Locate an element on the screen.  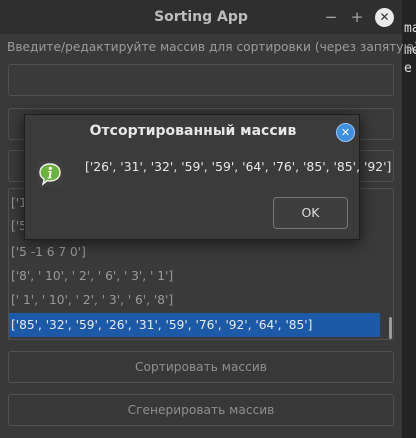
maximize-button: + is located at coordinates (357, 17).